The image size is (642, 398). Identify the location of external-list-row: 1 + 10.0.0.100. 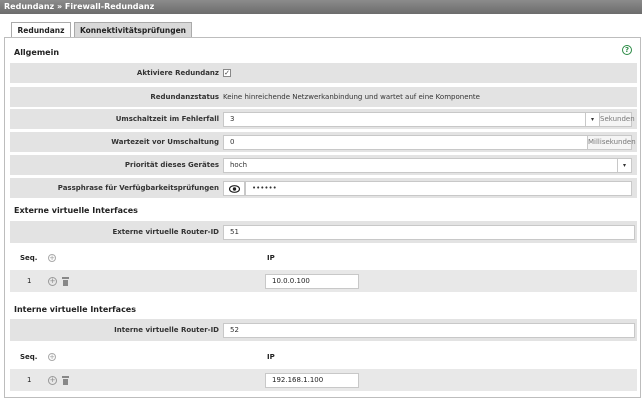
(323, 281).